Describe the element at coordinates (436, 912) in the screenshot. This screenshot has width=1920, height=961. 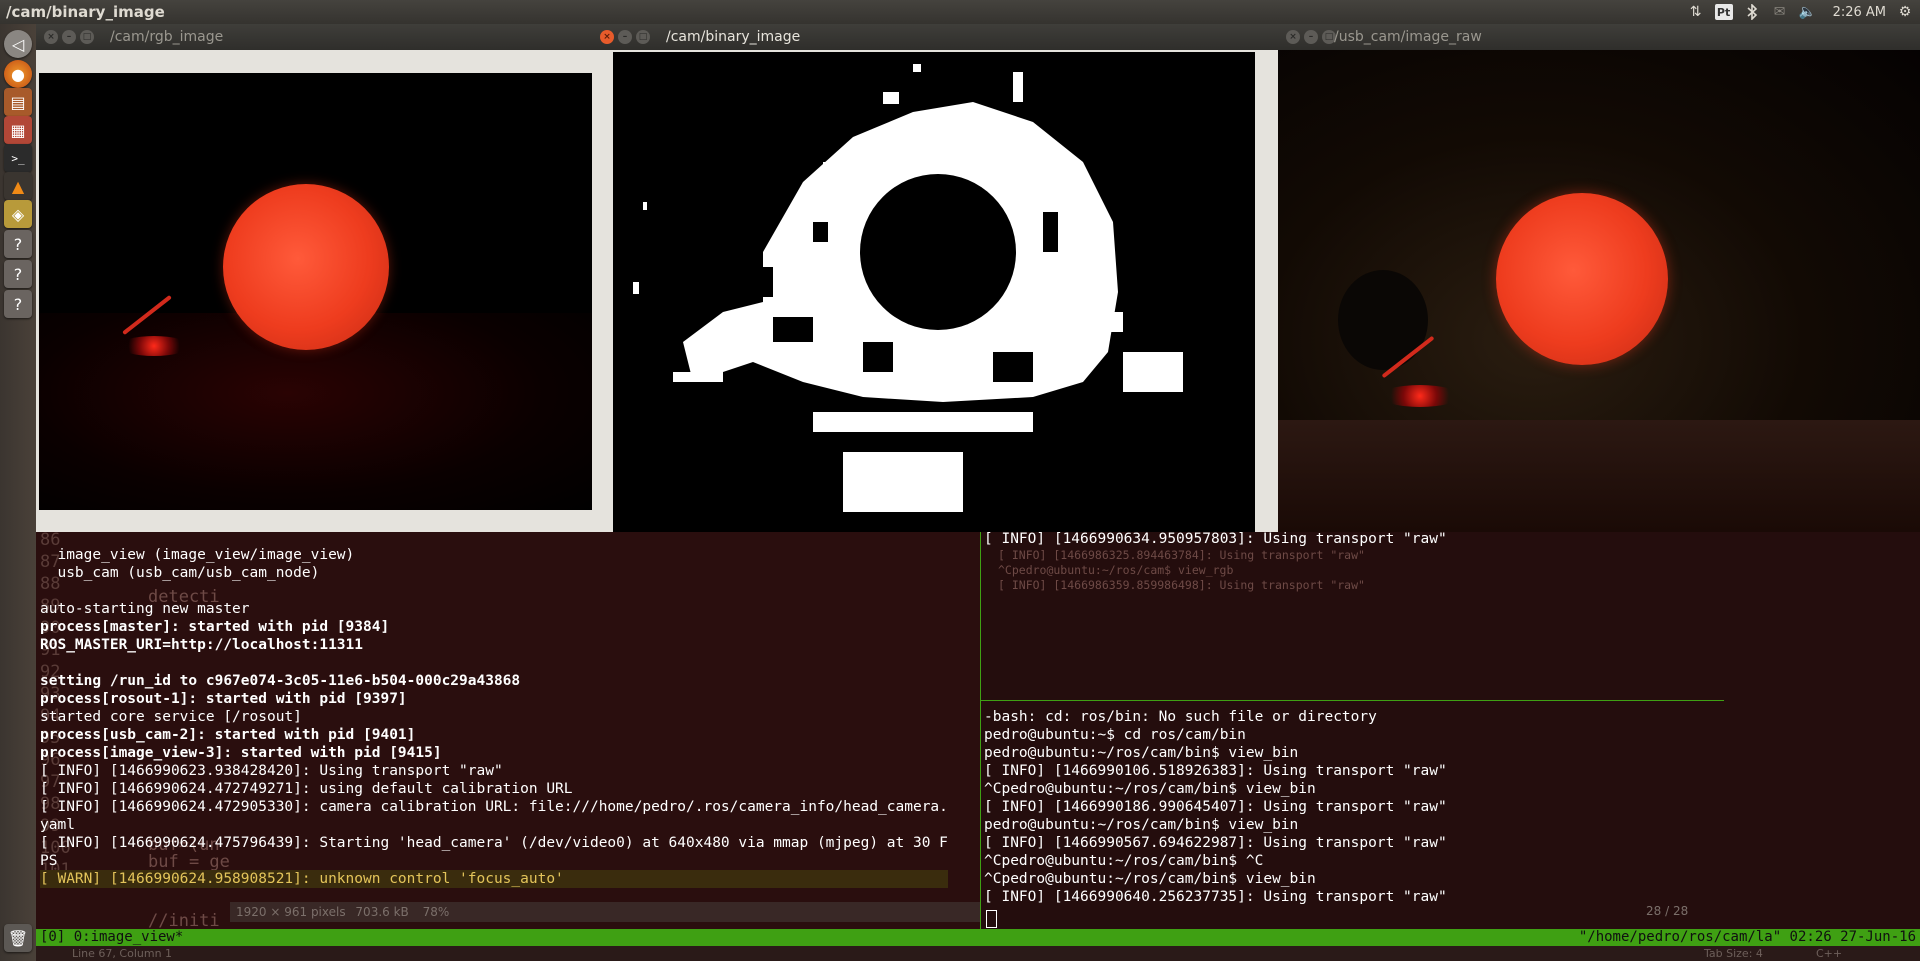
I see `image-zoom: 78%` at that location.